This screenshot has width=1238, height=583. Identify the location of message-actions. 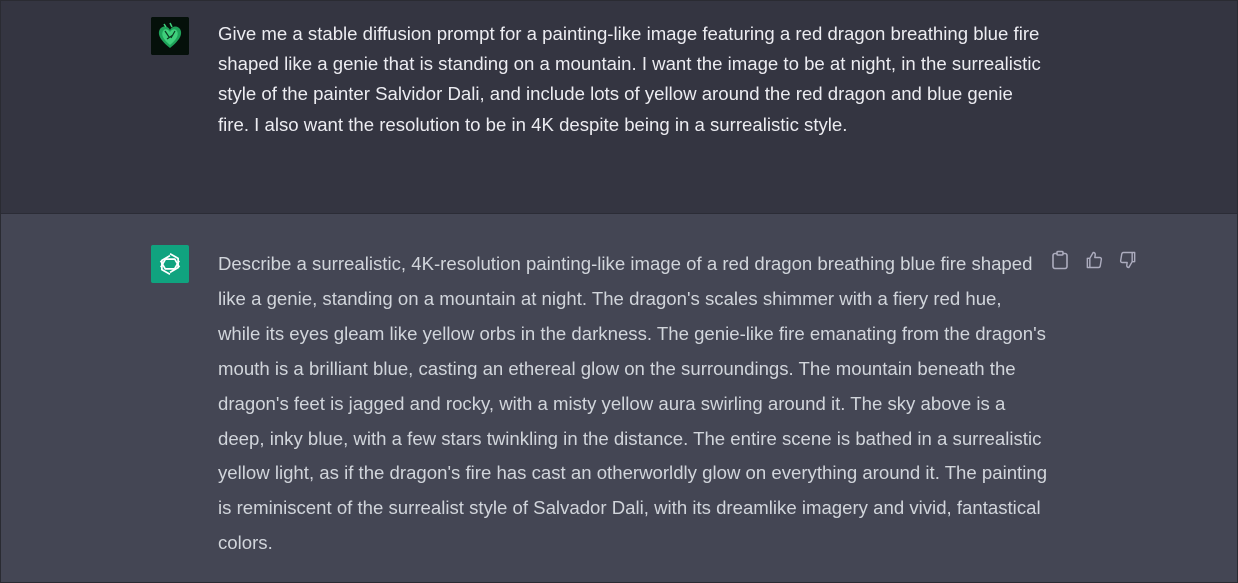
(1094, 260).